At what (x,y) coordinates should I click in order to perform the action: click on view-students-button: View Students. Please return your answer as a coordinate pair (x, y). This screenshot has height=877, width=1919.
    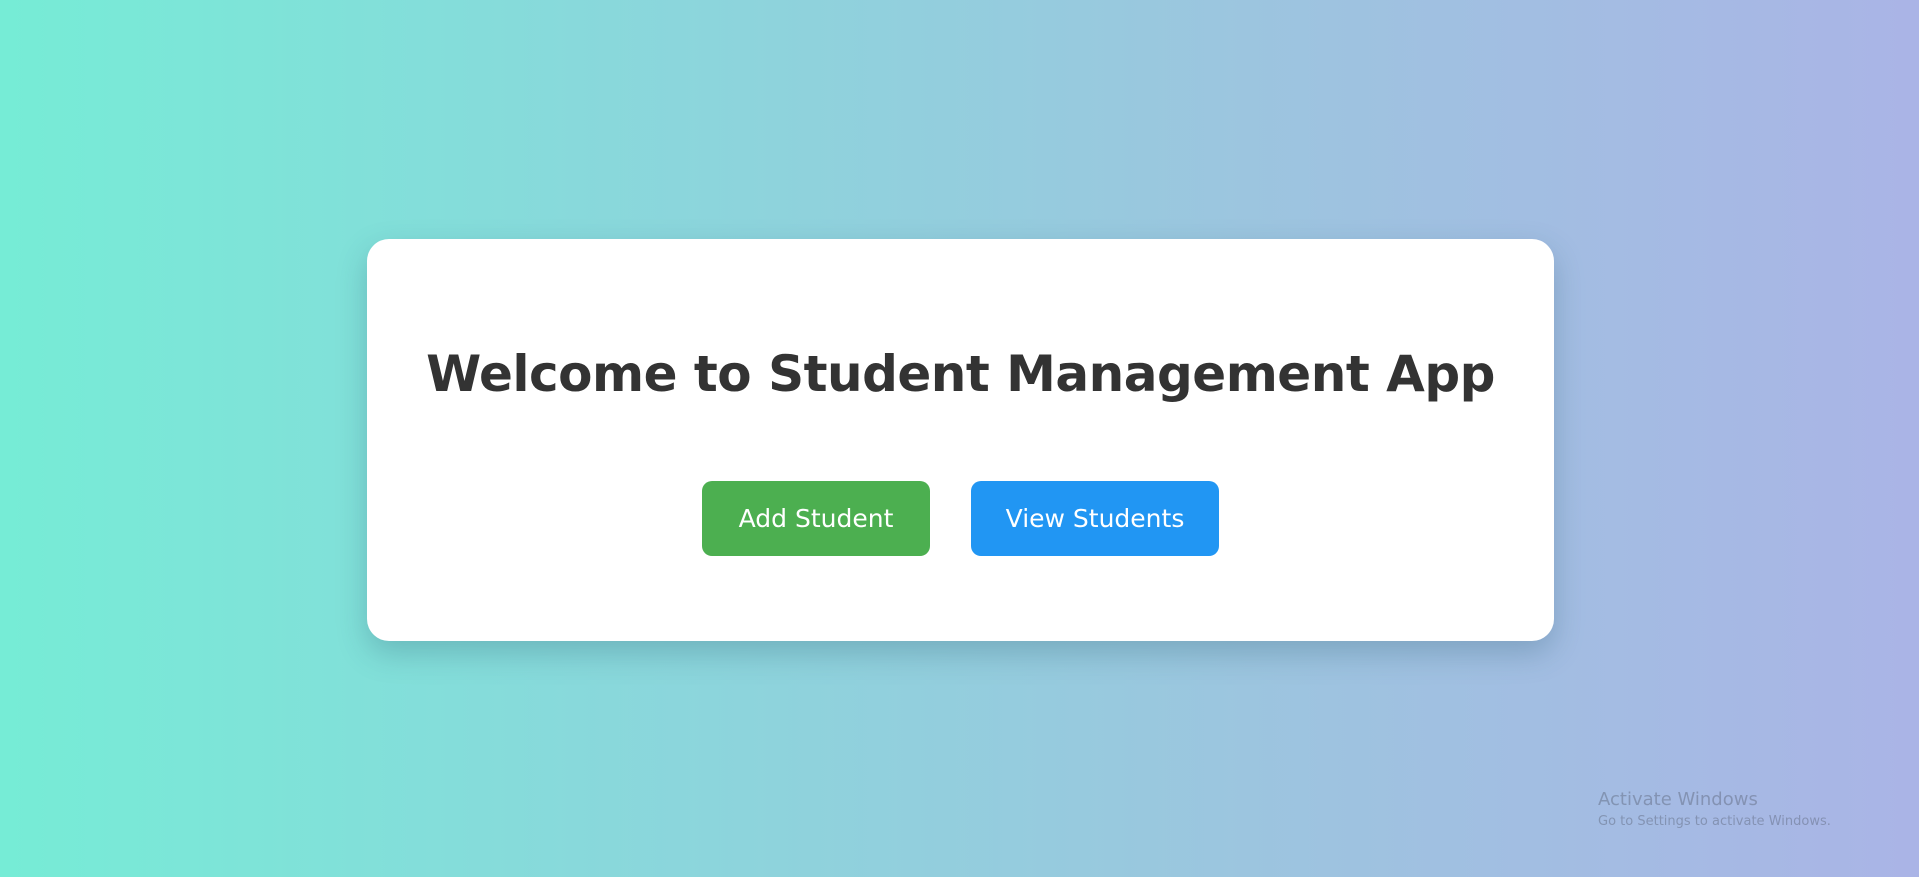
    Looking at the image, I should click on (1095, 518).